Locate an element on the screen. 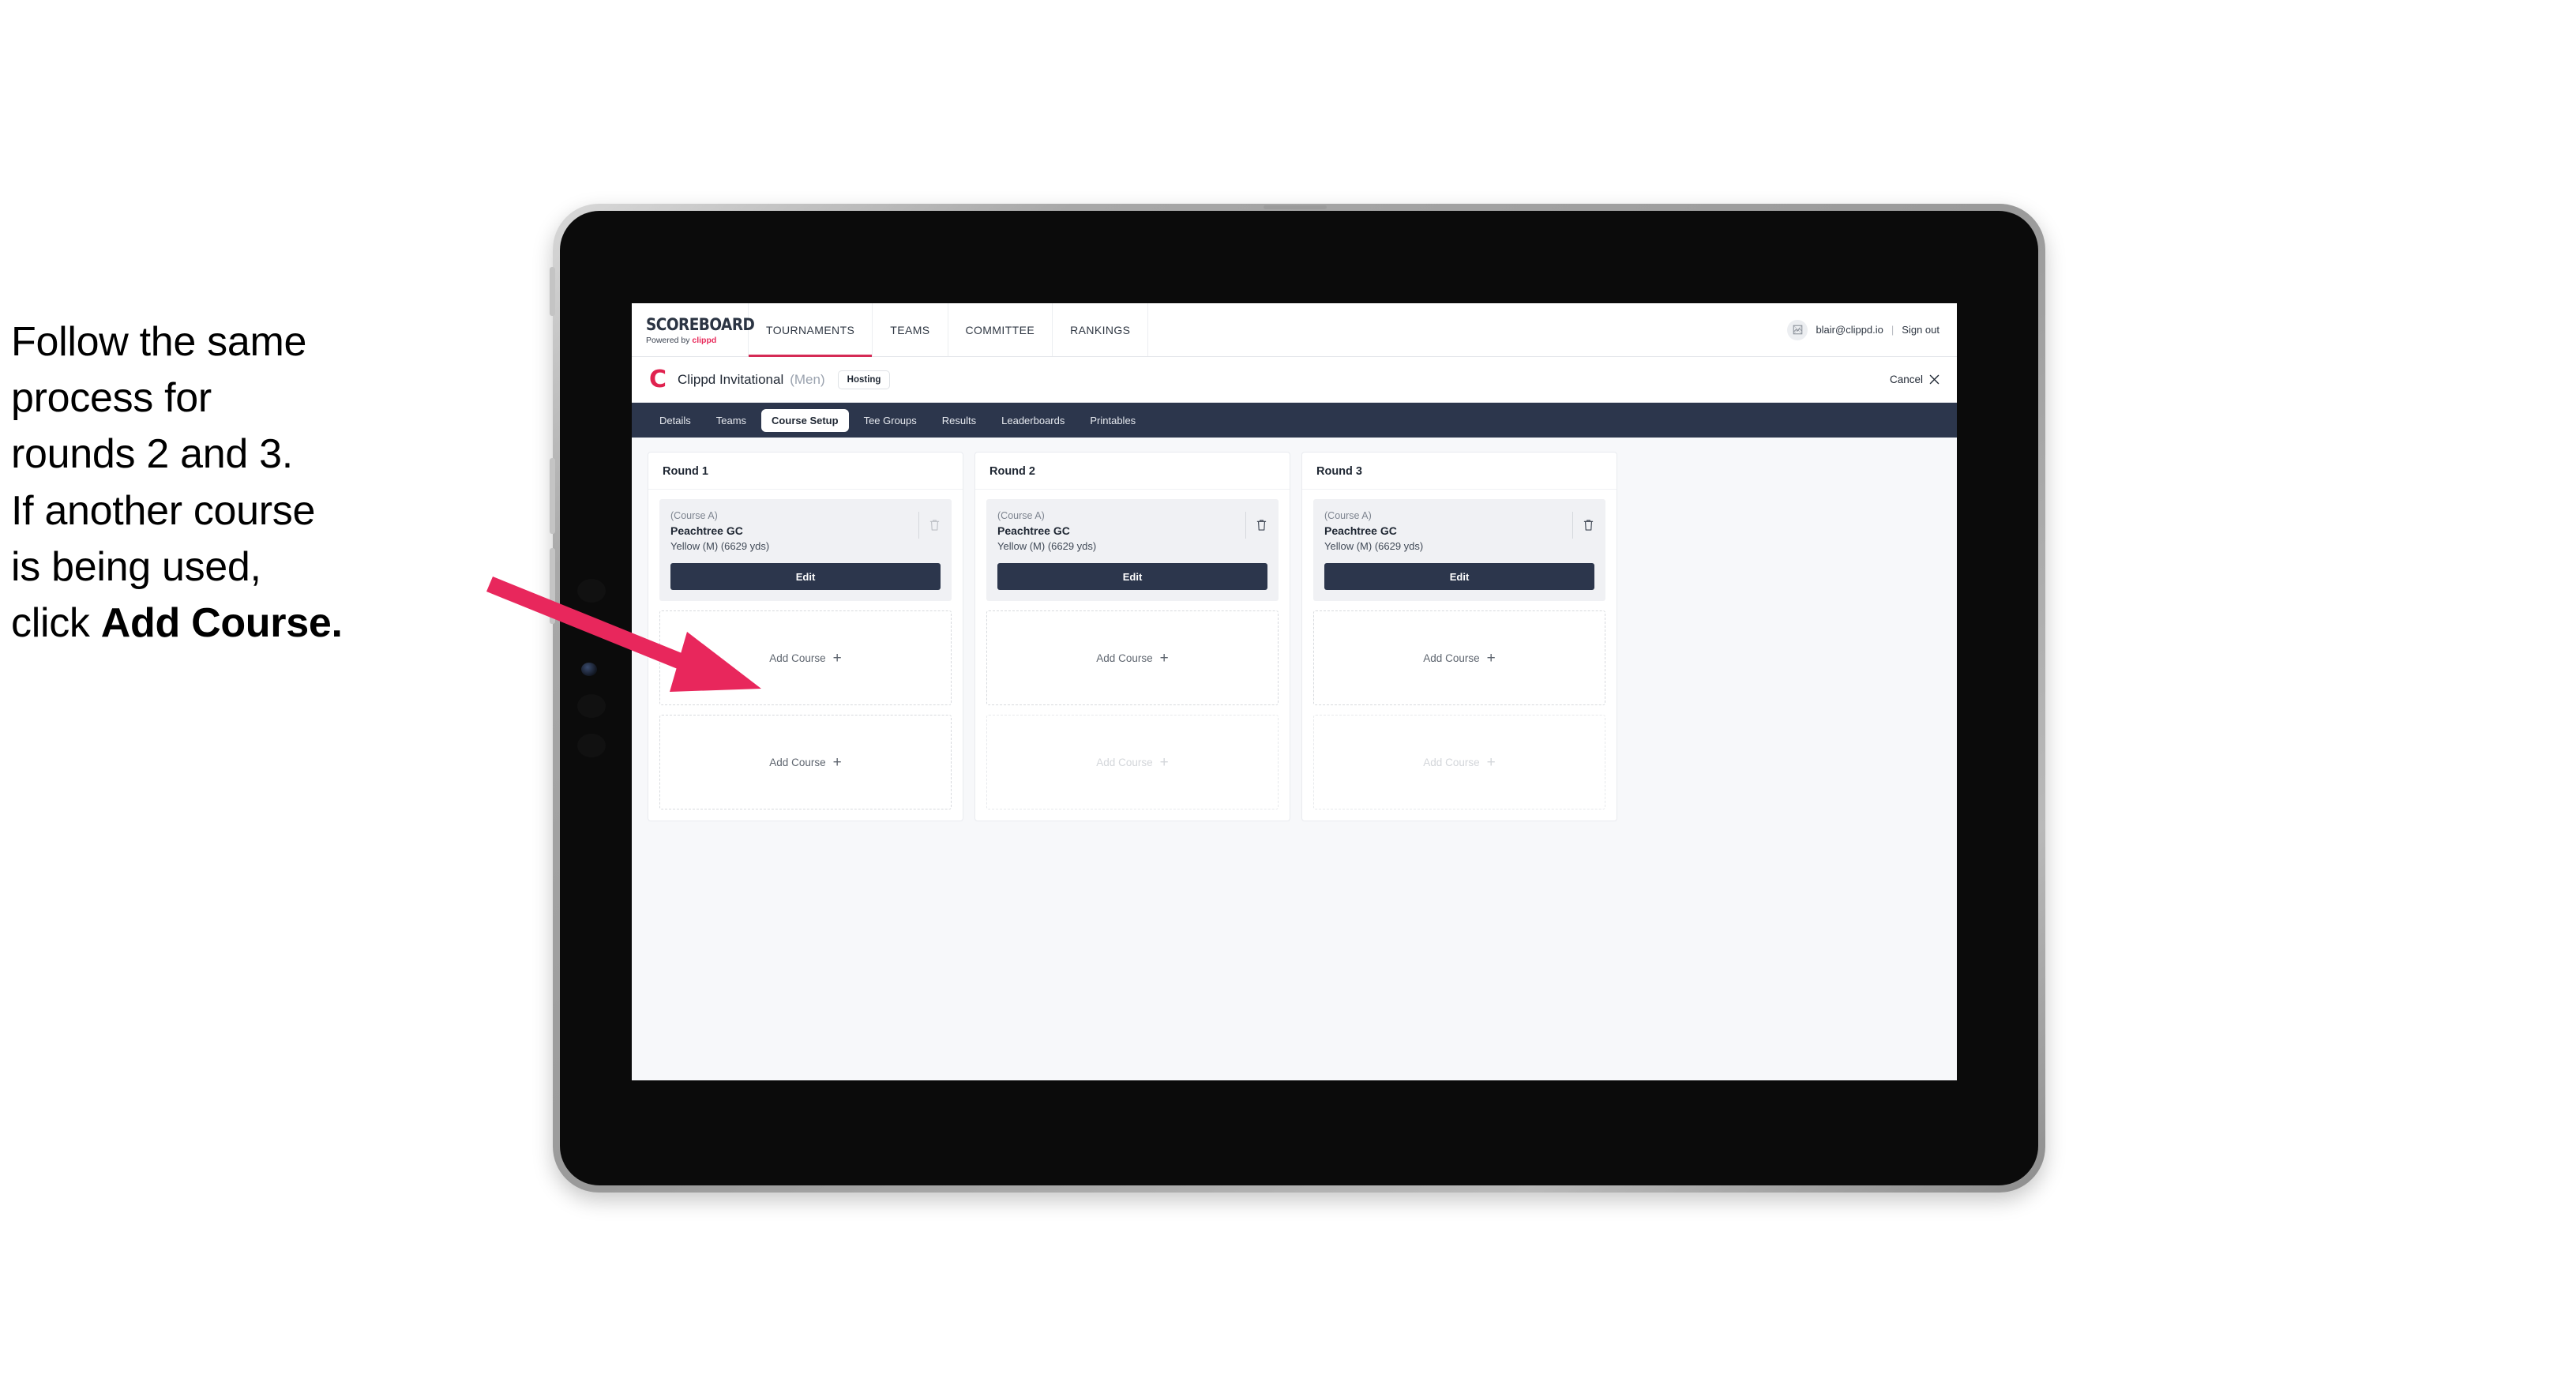 Image resolution: width=2576 pixels, height=1386 pixels. add-course-slot-2b: Add Course + is located at coordinates (1132, 762).